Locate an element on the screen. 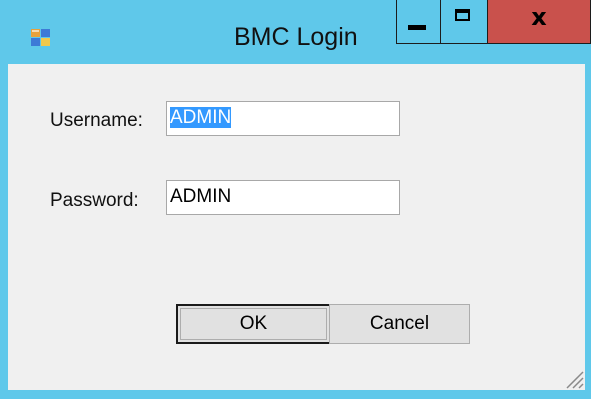 The image size is (591, 399). resize-grip-icon is located at coordinates (573, 378).